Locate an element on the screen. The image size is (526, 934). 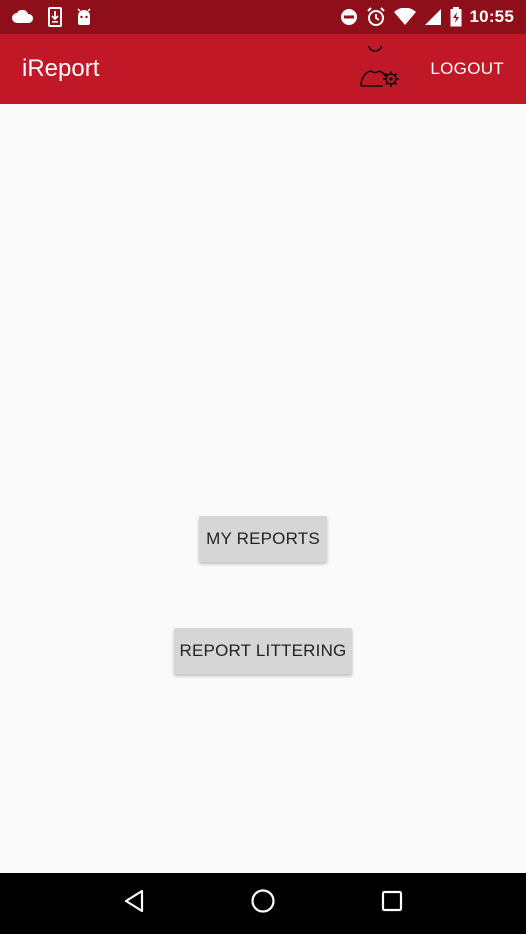
do-not-disturb-icon is located at coordinates (349, 17).